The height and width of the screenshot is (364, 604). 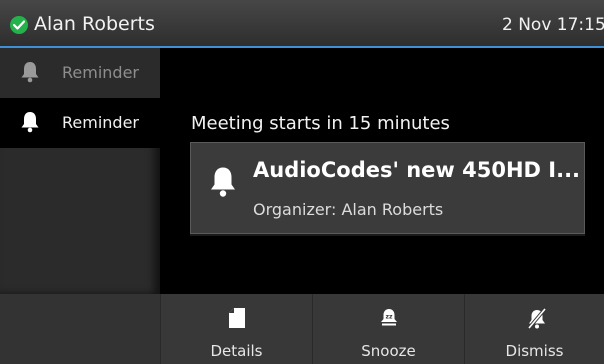 What do you see at coordinates (302, 24) in the screenshot?
I see `status-bar: Alan Roberts 2 Nov 17:15` at bounding box center [302, 24].